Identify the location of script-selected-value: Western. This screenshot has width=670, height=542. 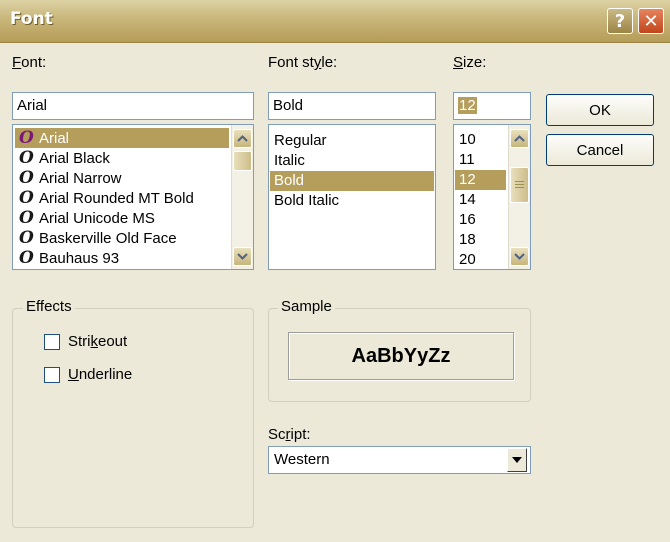
(302, 459).